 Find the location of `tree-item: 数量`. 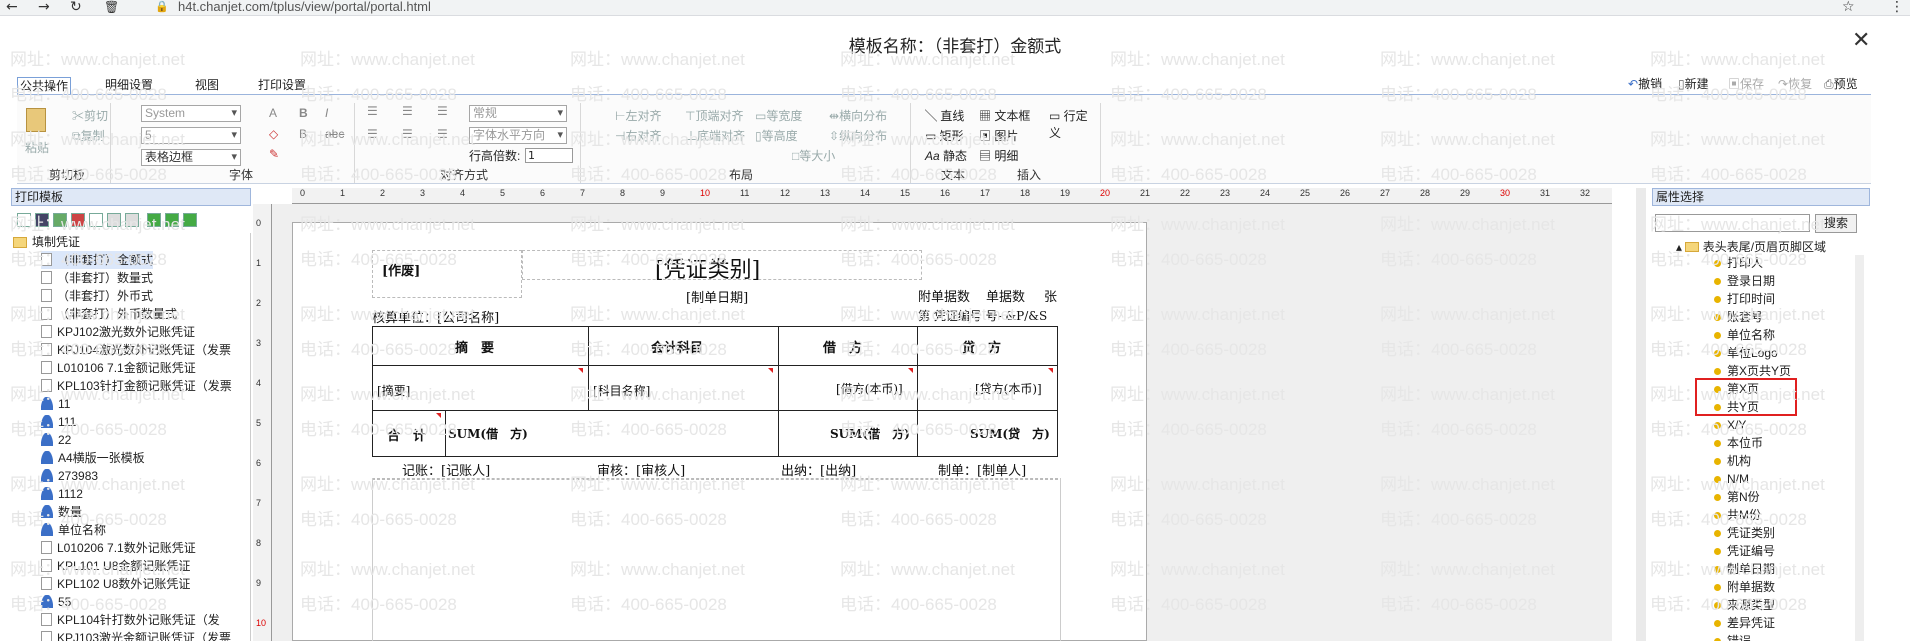

tree-item: 数量 is located at coordinates (61, 512).